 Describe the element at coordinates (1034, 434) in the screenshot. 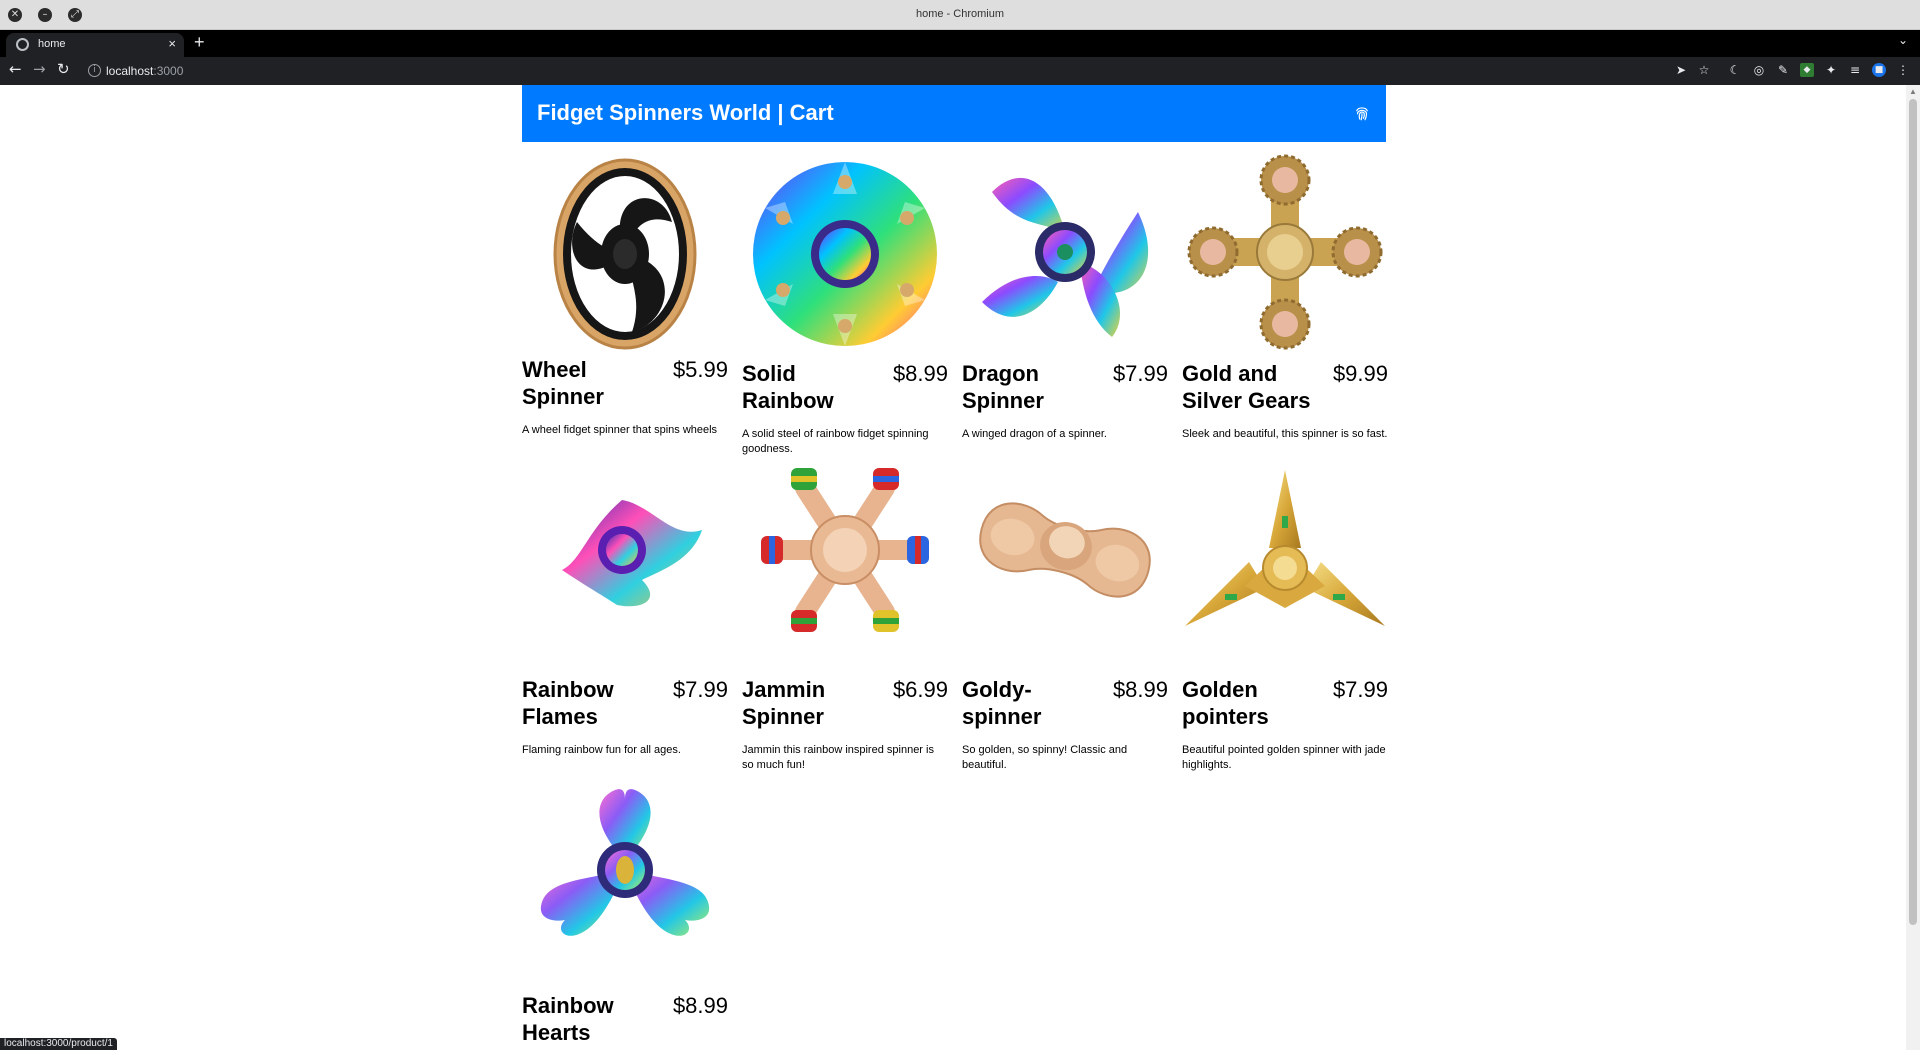

I see `product-description: A winged dragon of a spinner.` at that location.